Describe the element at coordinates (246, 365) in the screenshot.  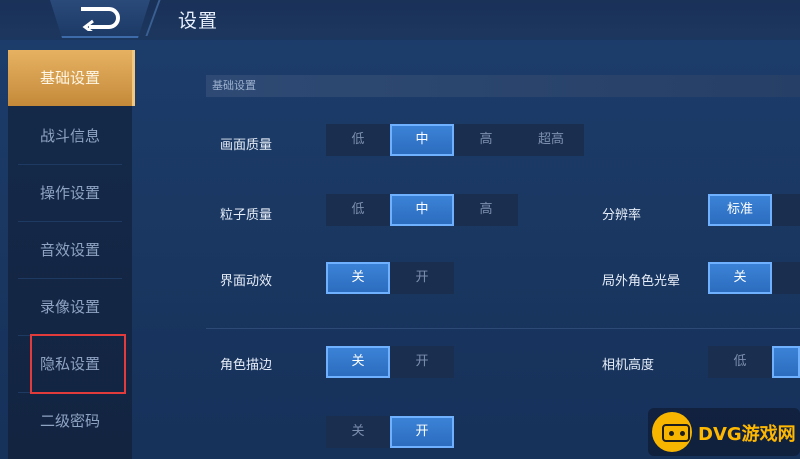
I see `character-outline-label: 角色描边` at that location.